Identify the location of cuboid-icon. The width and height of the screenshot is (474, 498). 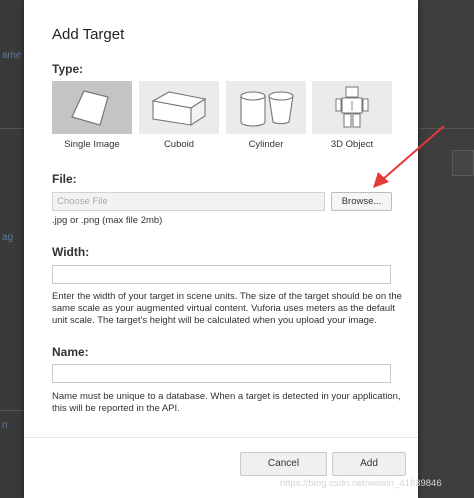
(179, 109).